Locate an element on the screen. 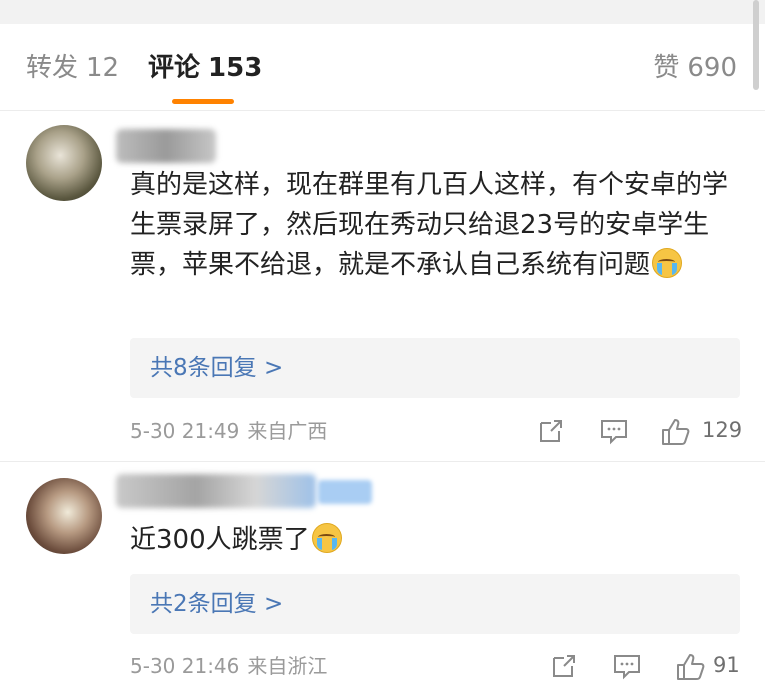  tab-comments-count: 153 is located at coordinates (235, 68).